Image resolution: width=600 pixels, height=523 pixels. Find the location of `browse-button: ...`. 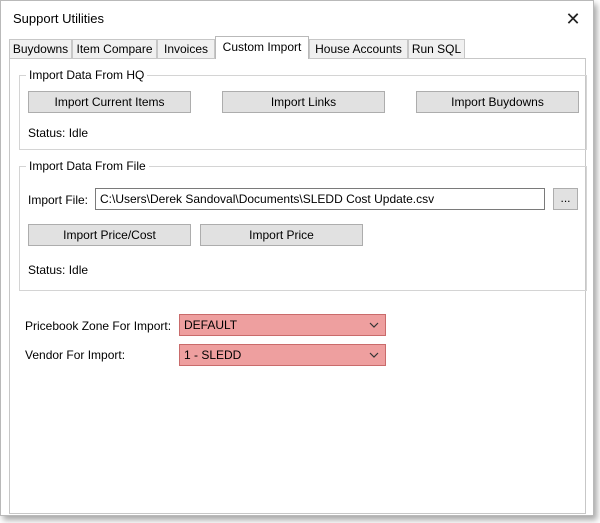

browse-button: ... is located at coordinates (565, 199).